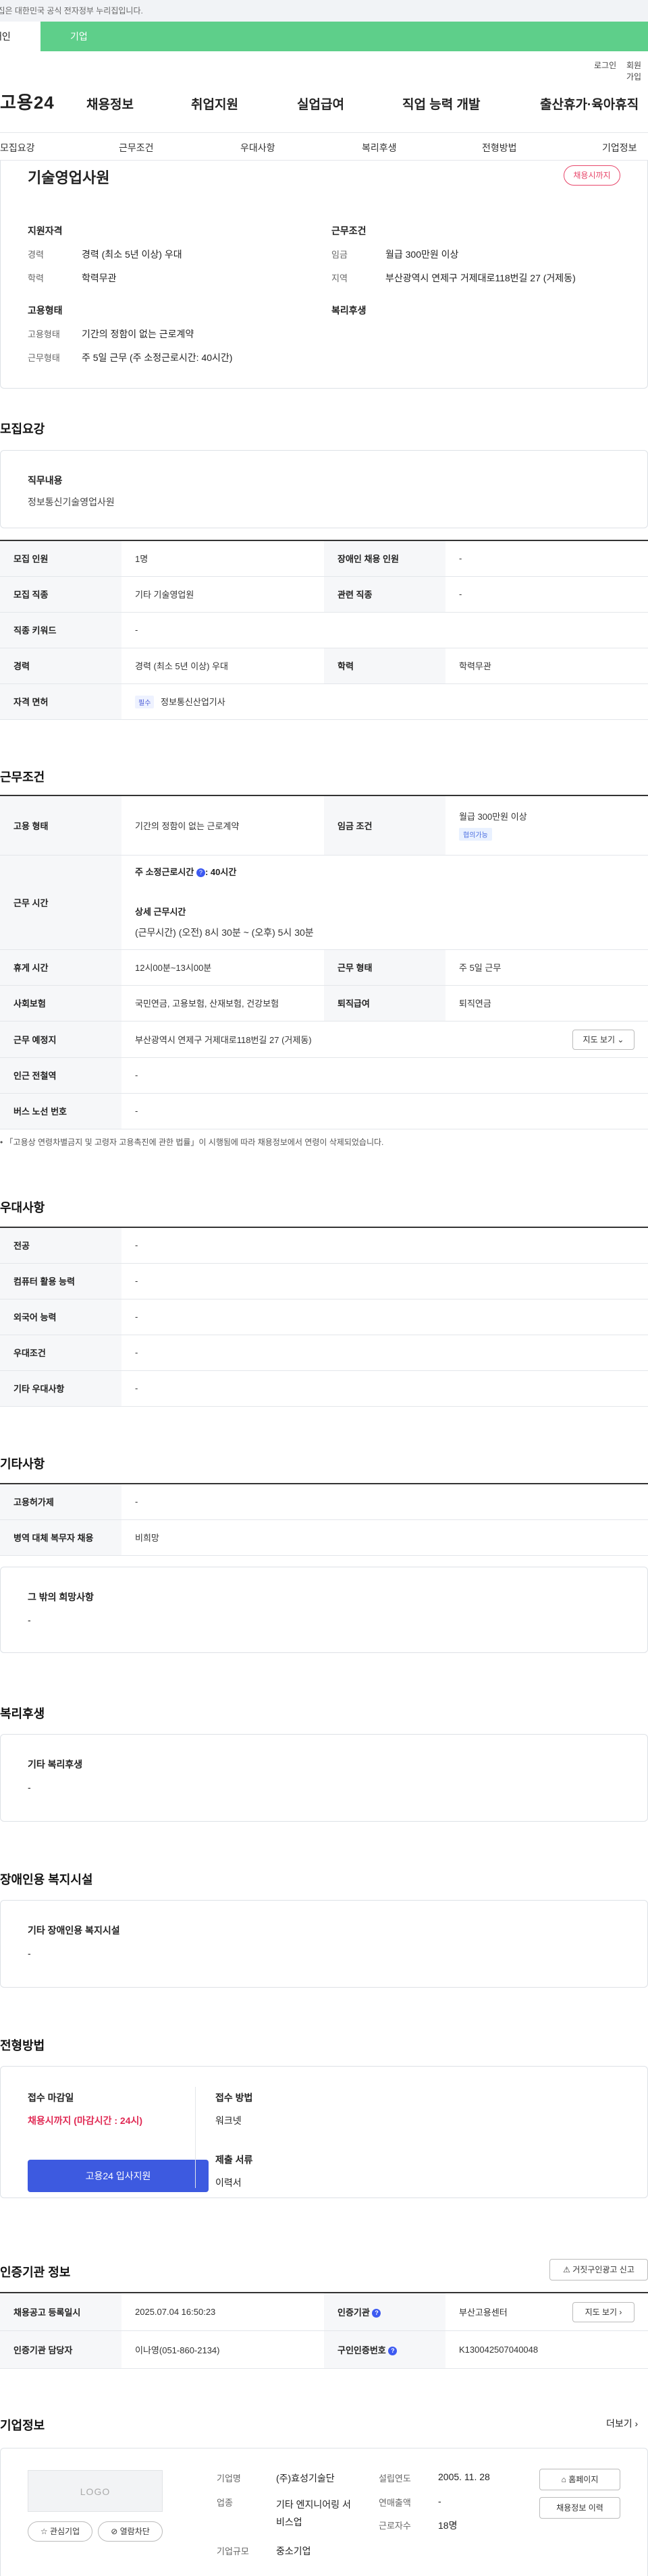  I want to click on subway-label: 인근 전철역, so click(61, 1075).